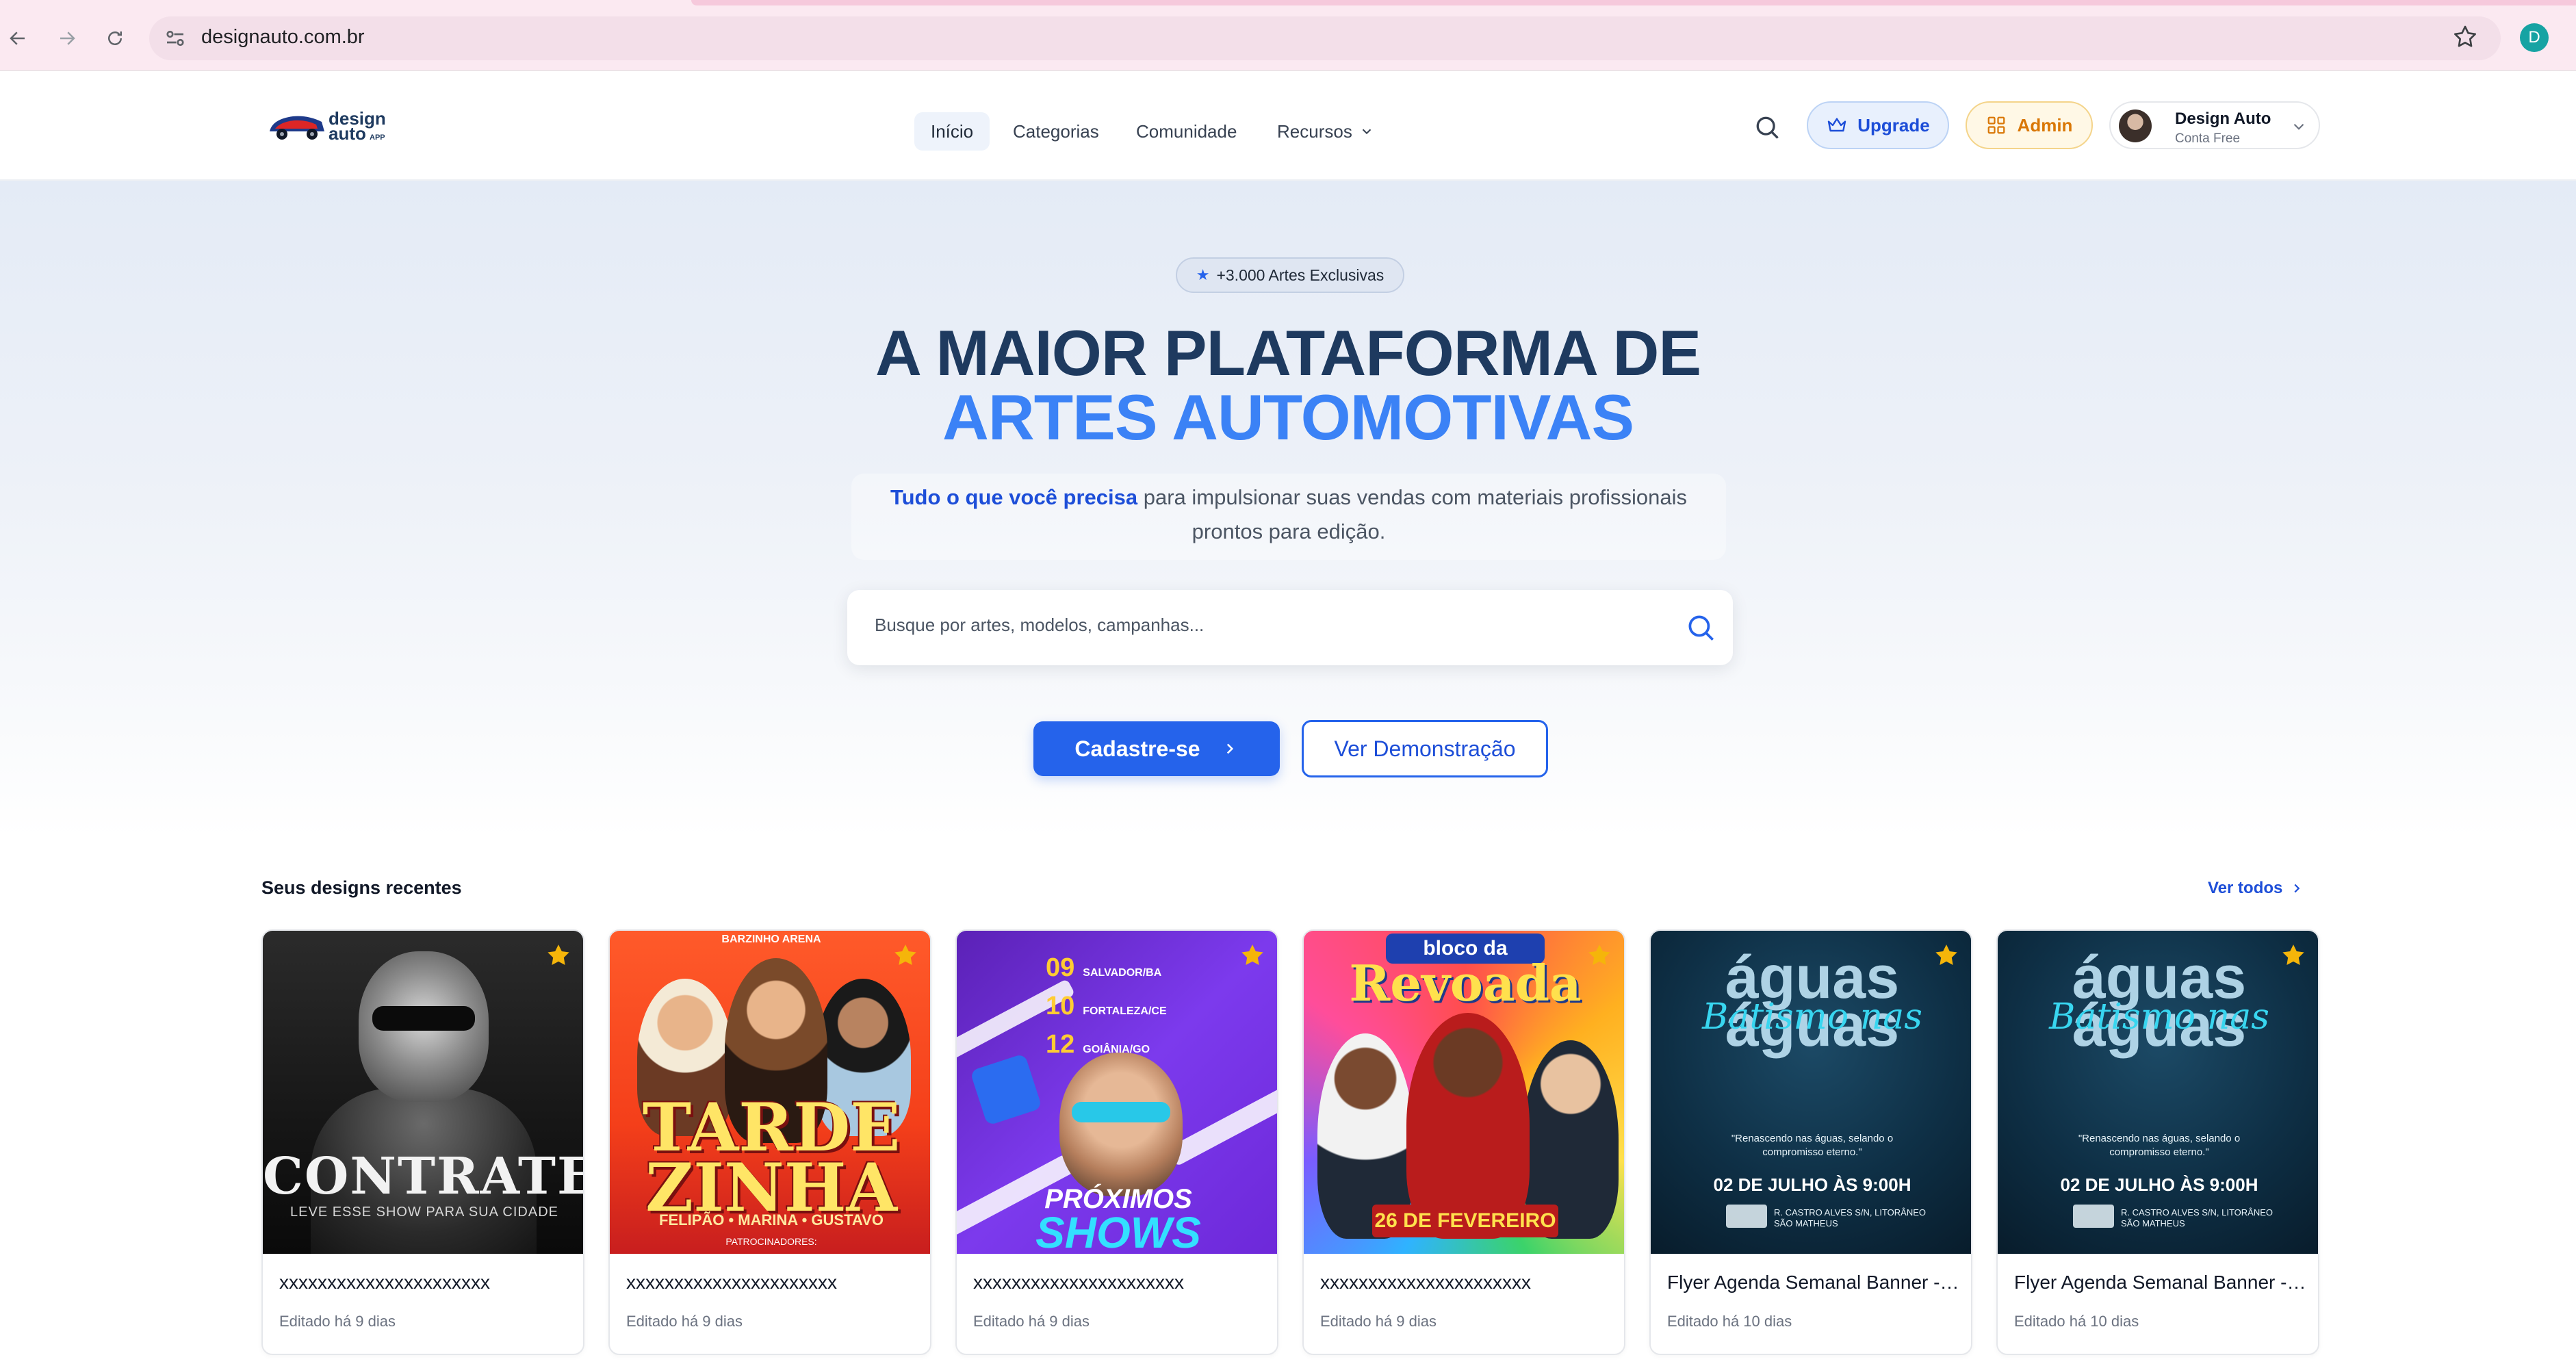 The image size is (2576, 1364). I want to click on art-subline: FELIPÃO • MARINA • GUSTAVO, so click(771, 1219).